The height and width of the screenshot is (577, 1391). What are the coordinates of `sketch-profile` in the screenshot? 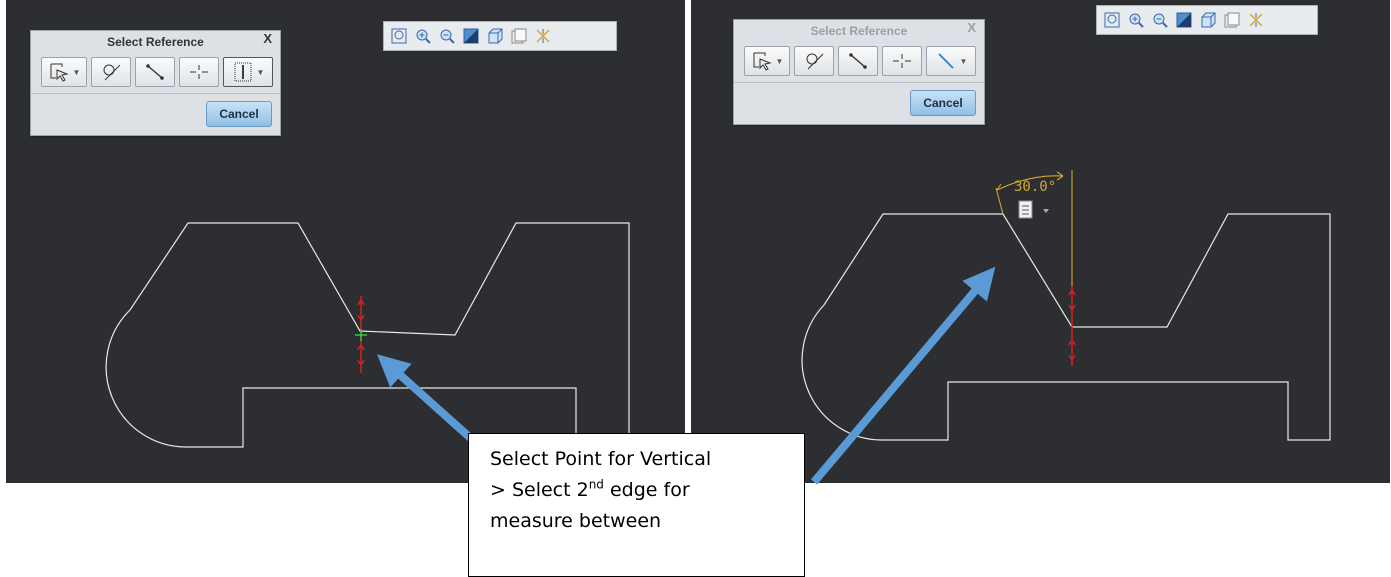 It's located at (367, 335).